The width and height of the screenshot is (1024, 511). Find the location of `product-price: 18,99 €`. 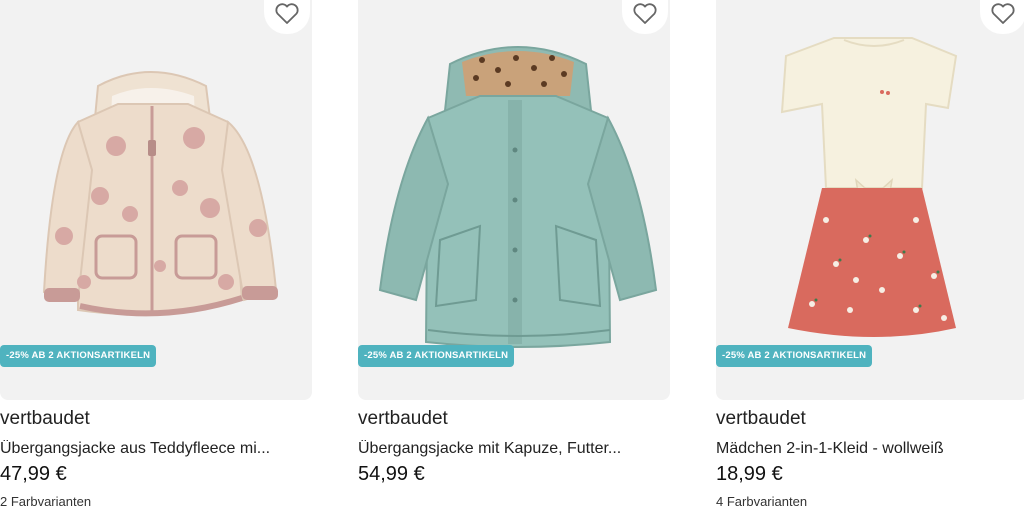

product-price: 18,99 € is located at coordinates (749, 474).